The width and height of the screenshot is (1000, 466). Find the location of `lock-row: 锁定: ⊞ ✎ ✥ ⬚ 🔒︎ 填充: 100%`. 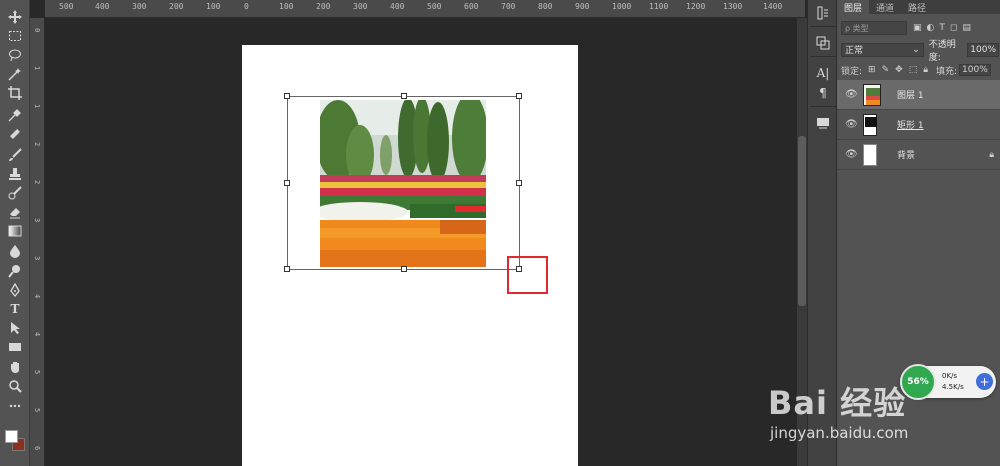

lock-row: 锁定: ⊞ ✎ ✥ ⬚ 🔒︎ 填充: 100% is located at coordinates (920, 70).